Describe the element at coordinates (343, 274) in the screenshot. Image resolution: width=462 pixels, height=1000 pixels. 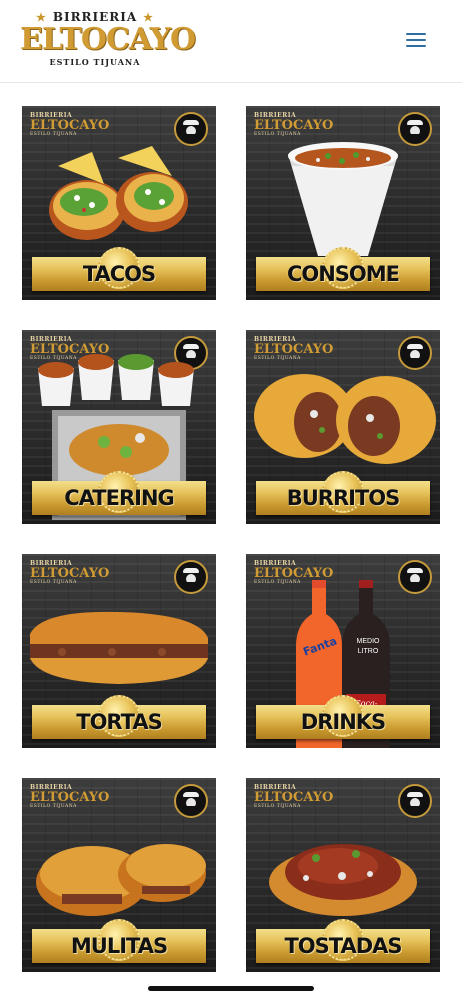
I see `card-label: CONSOME` at that location.